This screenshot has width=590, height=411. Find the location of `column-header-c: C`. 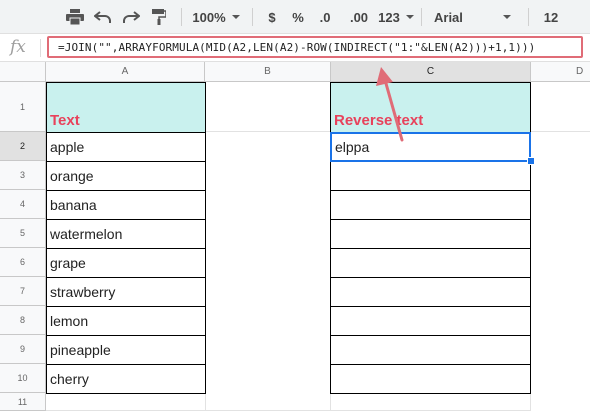

column-header-c: C is located at coordinates (431, 72).